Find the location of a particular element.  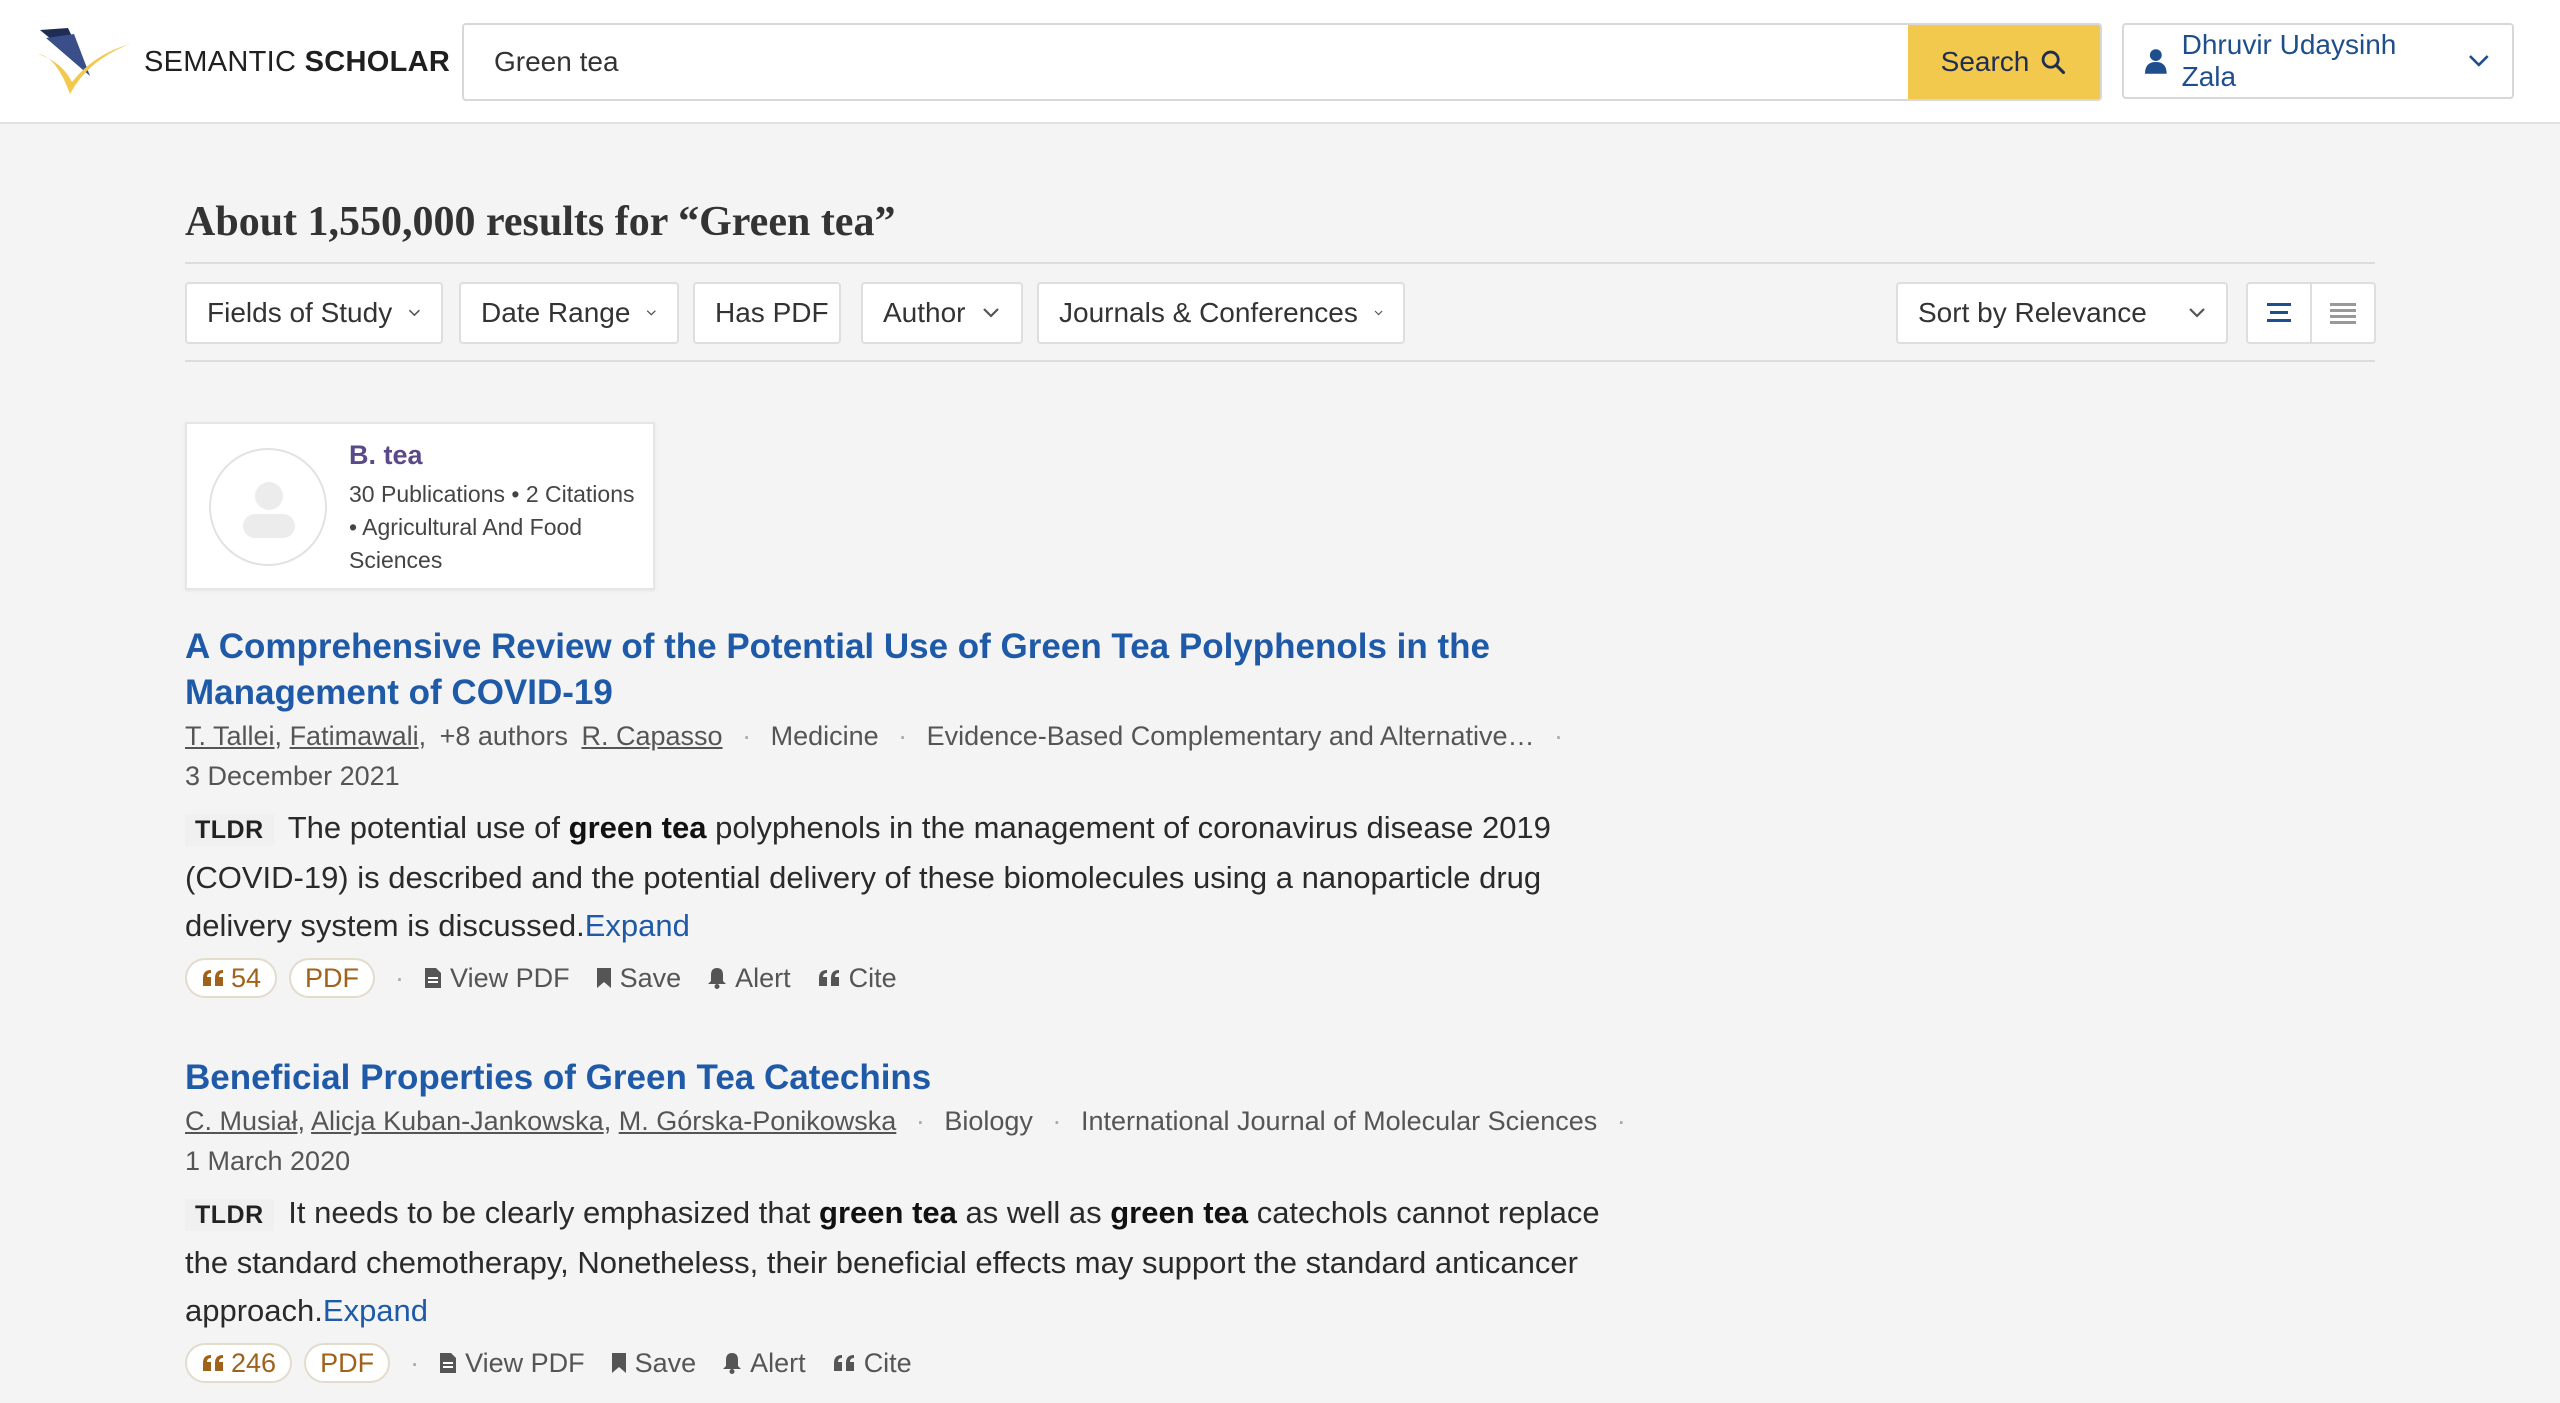

filter-label: Author is located at coordinates (924, 312).